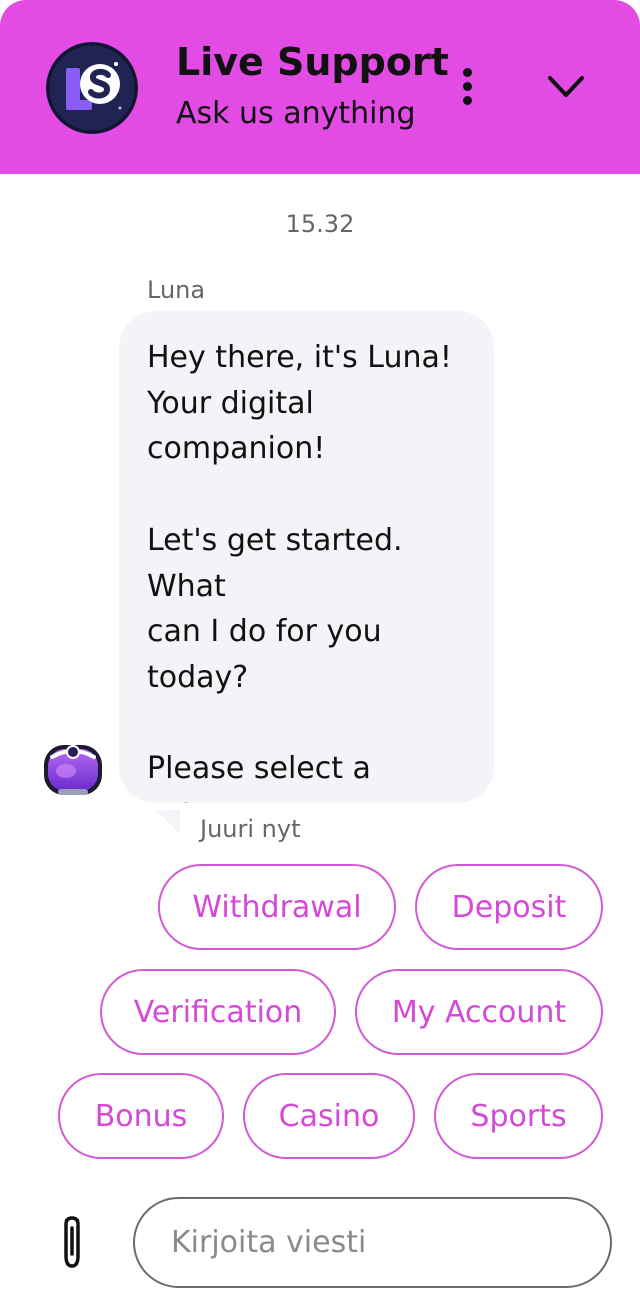 This screenshot has height=1316, width=640. What do you see at coordinates (372, 1242) in the screenshot?
I see `message-input` at bounding box center [372, 1242].